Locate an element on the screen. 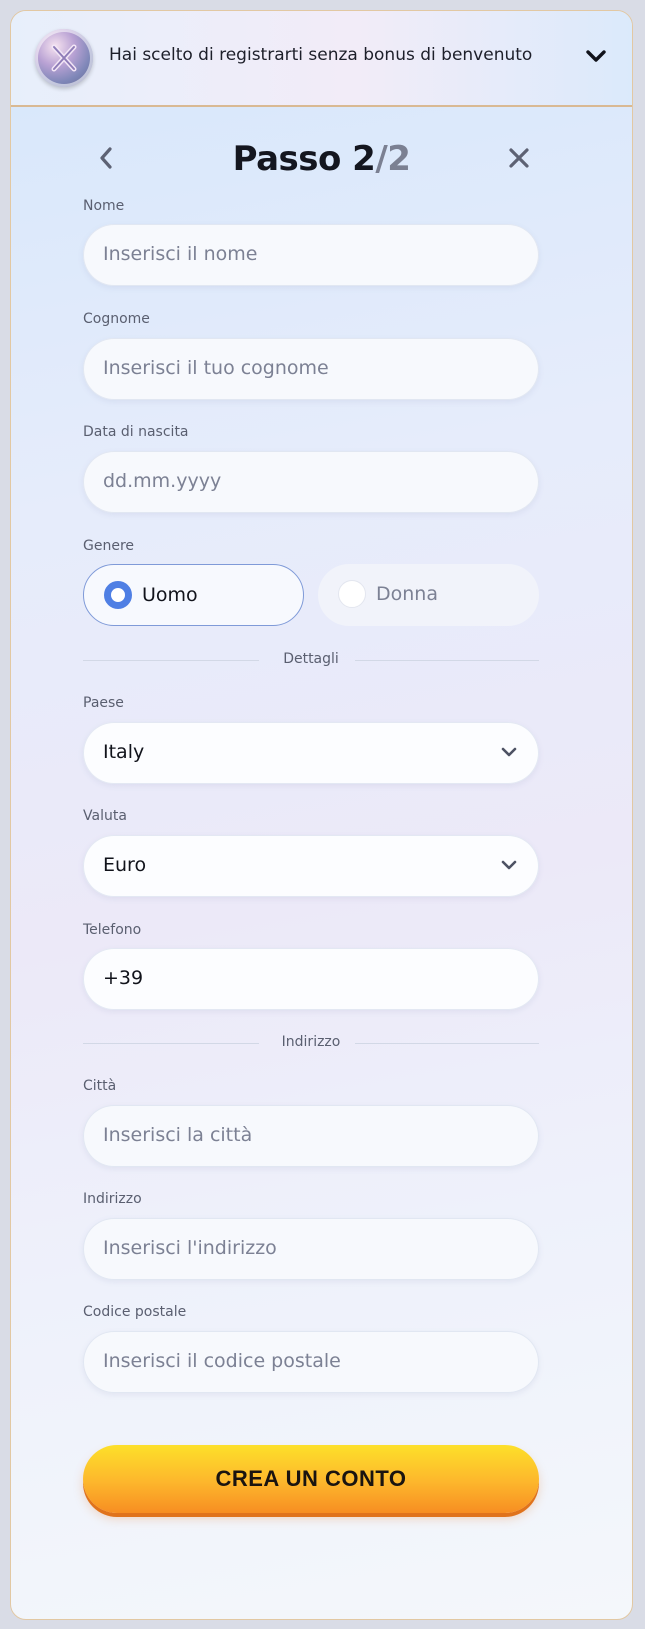 This screenshot has width=645, height=1629. nome-input: Inserisci il nome is located at coordinates (311, 255).